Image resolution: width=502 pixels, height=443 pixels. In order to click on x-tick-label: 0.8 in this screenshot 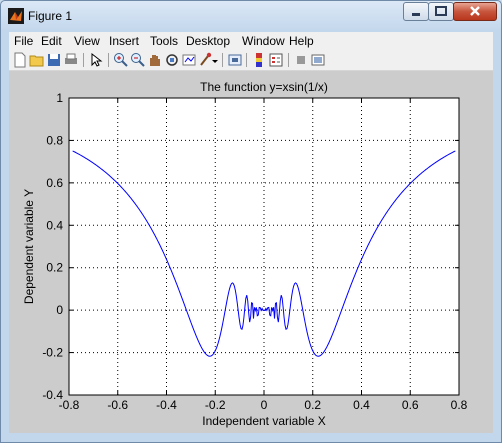, I will do `click(459, 405)`.